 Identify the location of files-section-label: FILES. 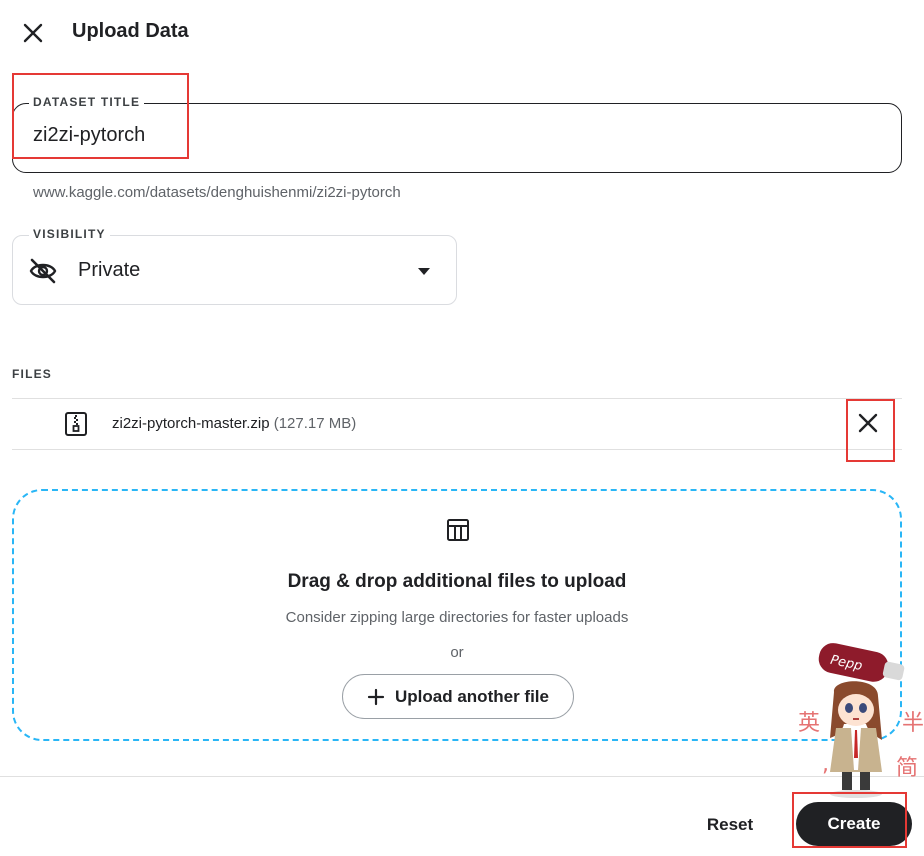
(32, 374).